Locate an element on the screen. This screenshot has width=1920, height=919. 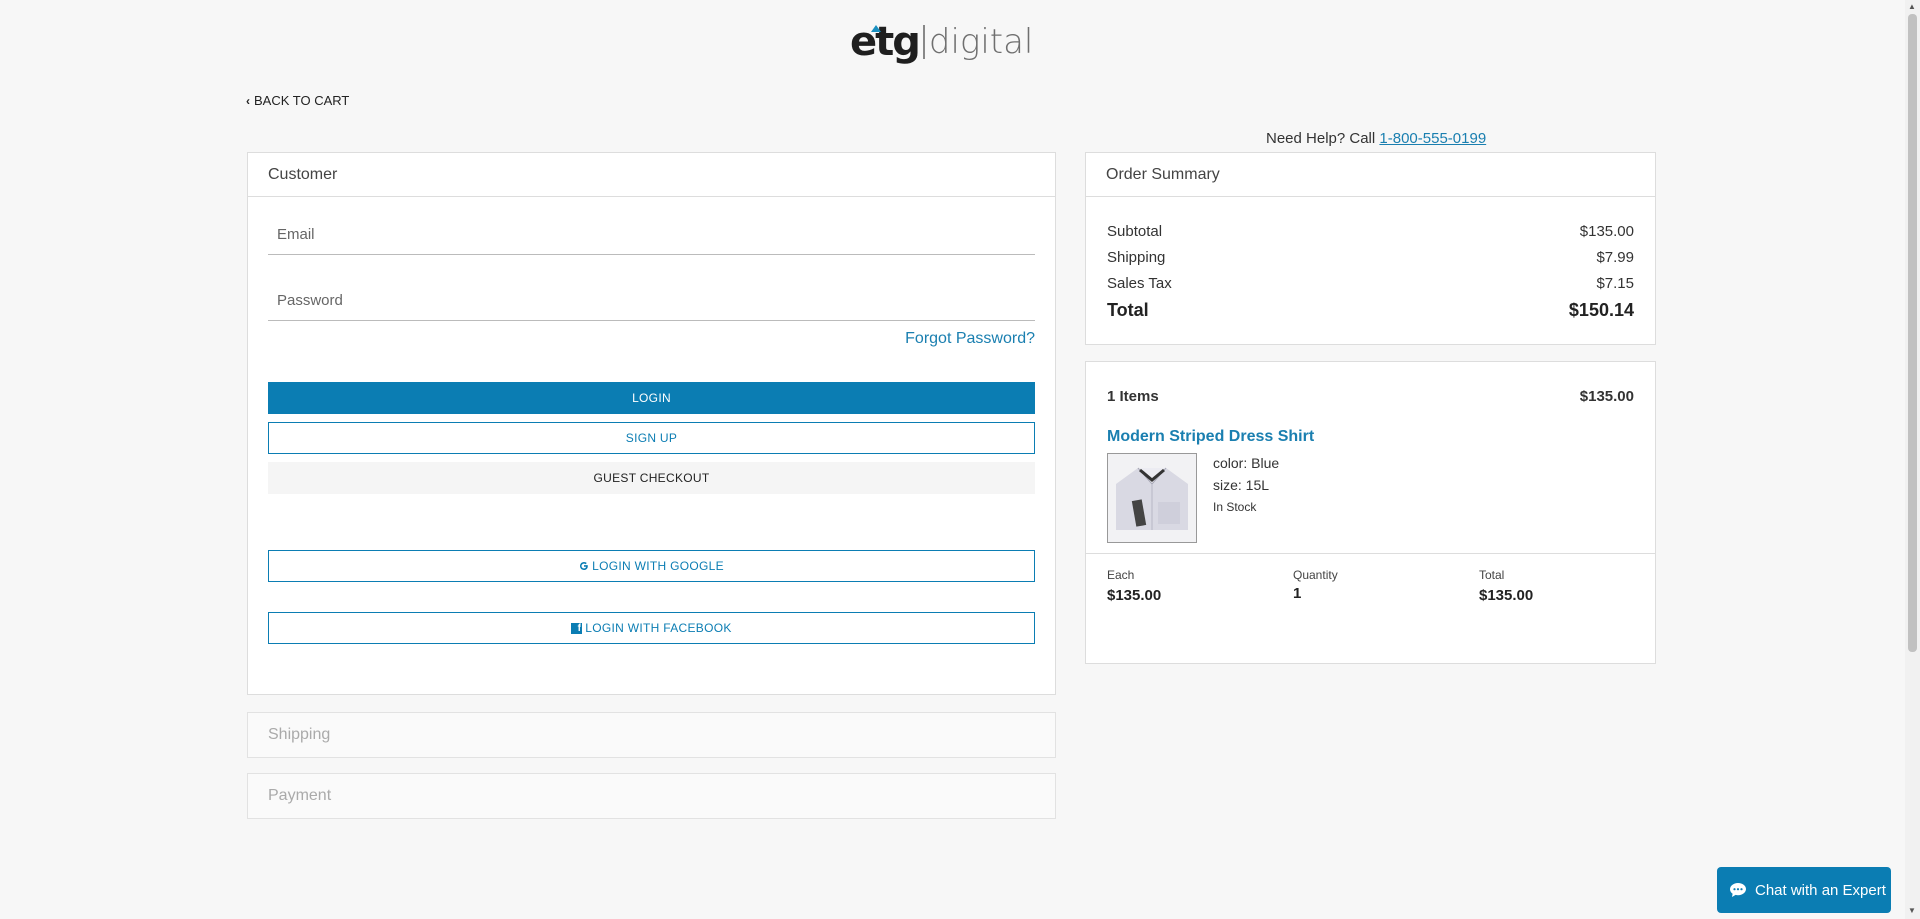
payment-section: Payment is located at coordinates (651, 796).